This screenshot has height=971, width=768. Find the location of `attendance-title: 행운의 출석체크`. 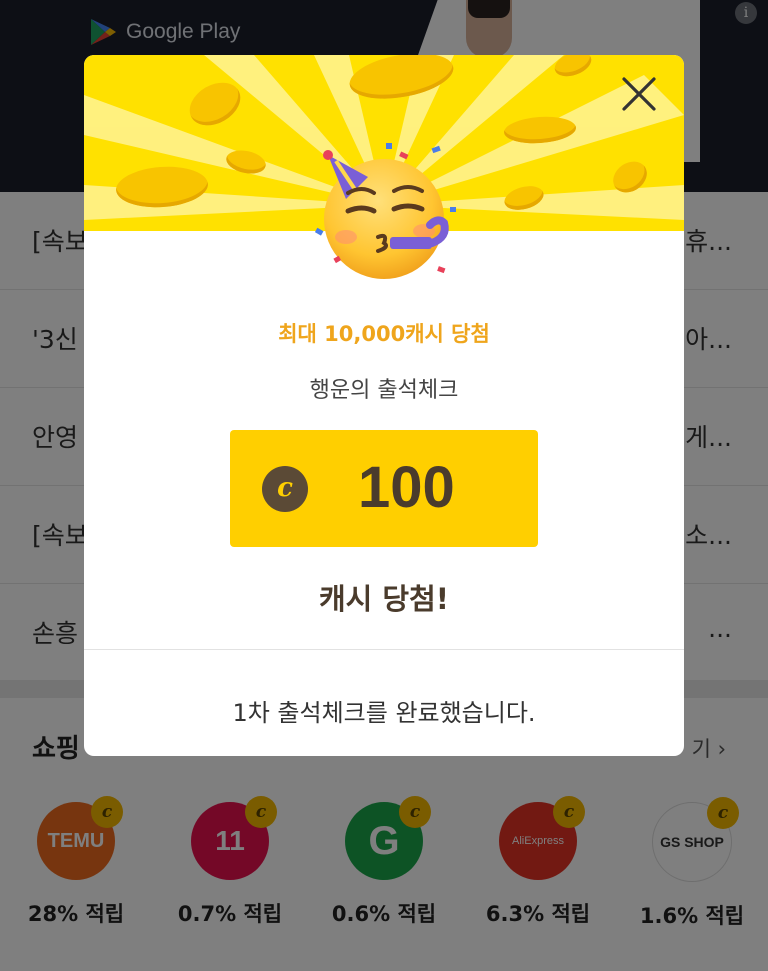

attendance-title: 행운의 출석체크 is located at coordinates (384, 390).